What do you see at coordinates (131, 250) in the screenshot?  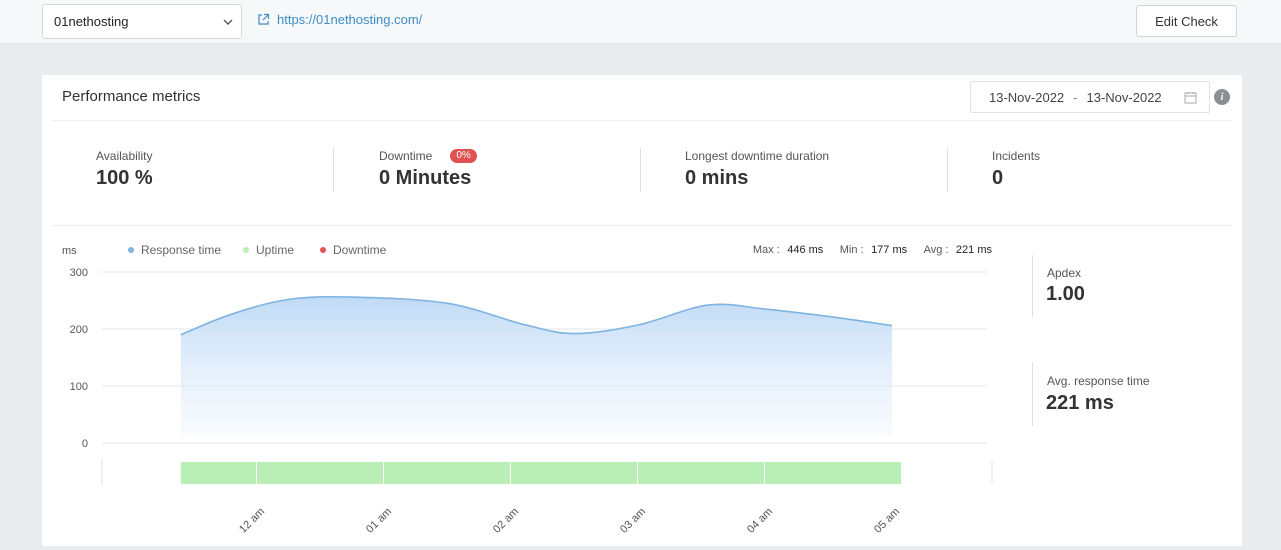 I see `legend-response-time-marker` at bounding box center [131, 250].